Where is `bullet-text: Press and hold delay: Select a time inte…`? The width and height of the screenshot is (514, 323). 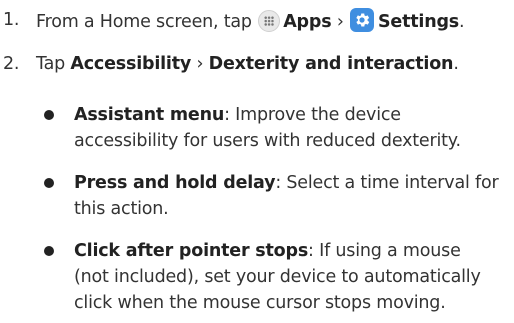 bullet-text: Press and hold delay: Select a time inte… is located at coordinates (294, 196).